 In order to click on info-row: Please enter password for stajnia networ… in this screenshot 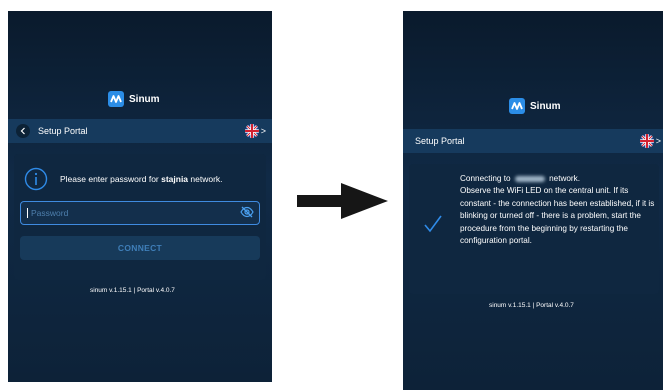, I will do `click(123, 179)`.